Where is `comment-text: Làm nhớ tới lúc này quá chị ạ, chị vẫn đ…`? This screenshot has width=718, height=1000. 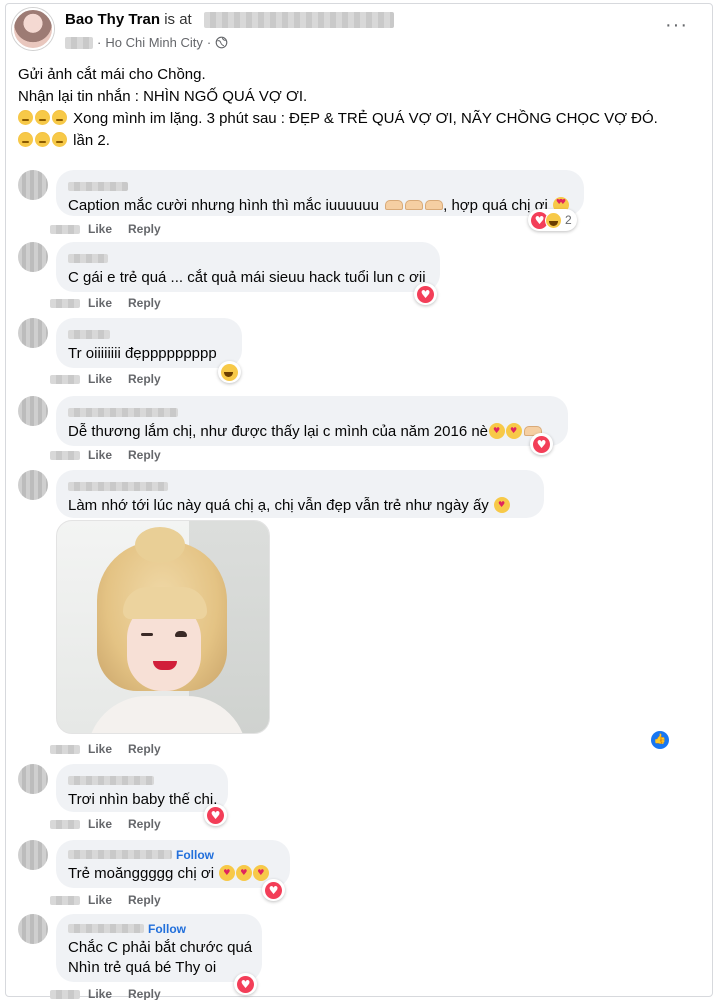 comment-text: Làm nhớ tới lúc này quá chị ạ, chị vẫn đ… is located at coordinates (289, 505).